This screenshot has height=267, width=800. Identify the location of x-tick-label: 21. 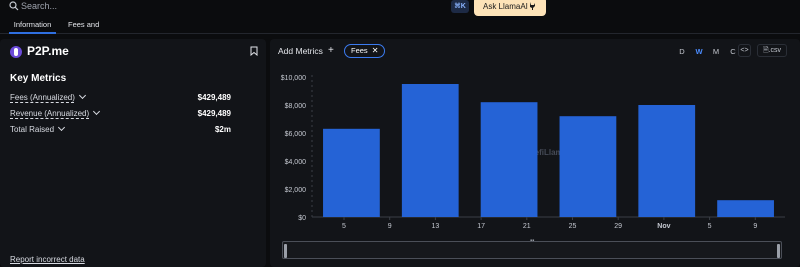
(527, 226).